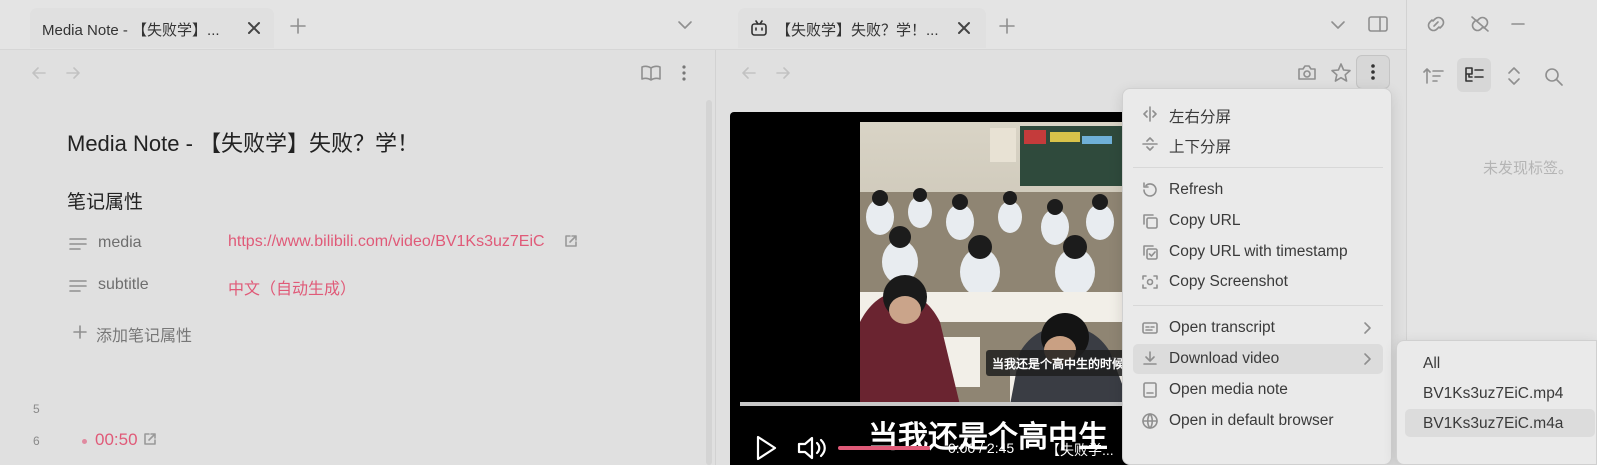 This screenshot has width=1597, height=465. Describe the element at coordinates (120, 242) in the screenshot. I see `property-key: media` at that location.